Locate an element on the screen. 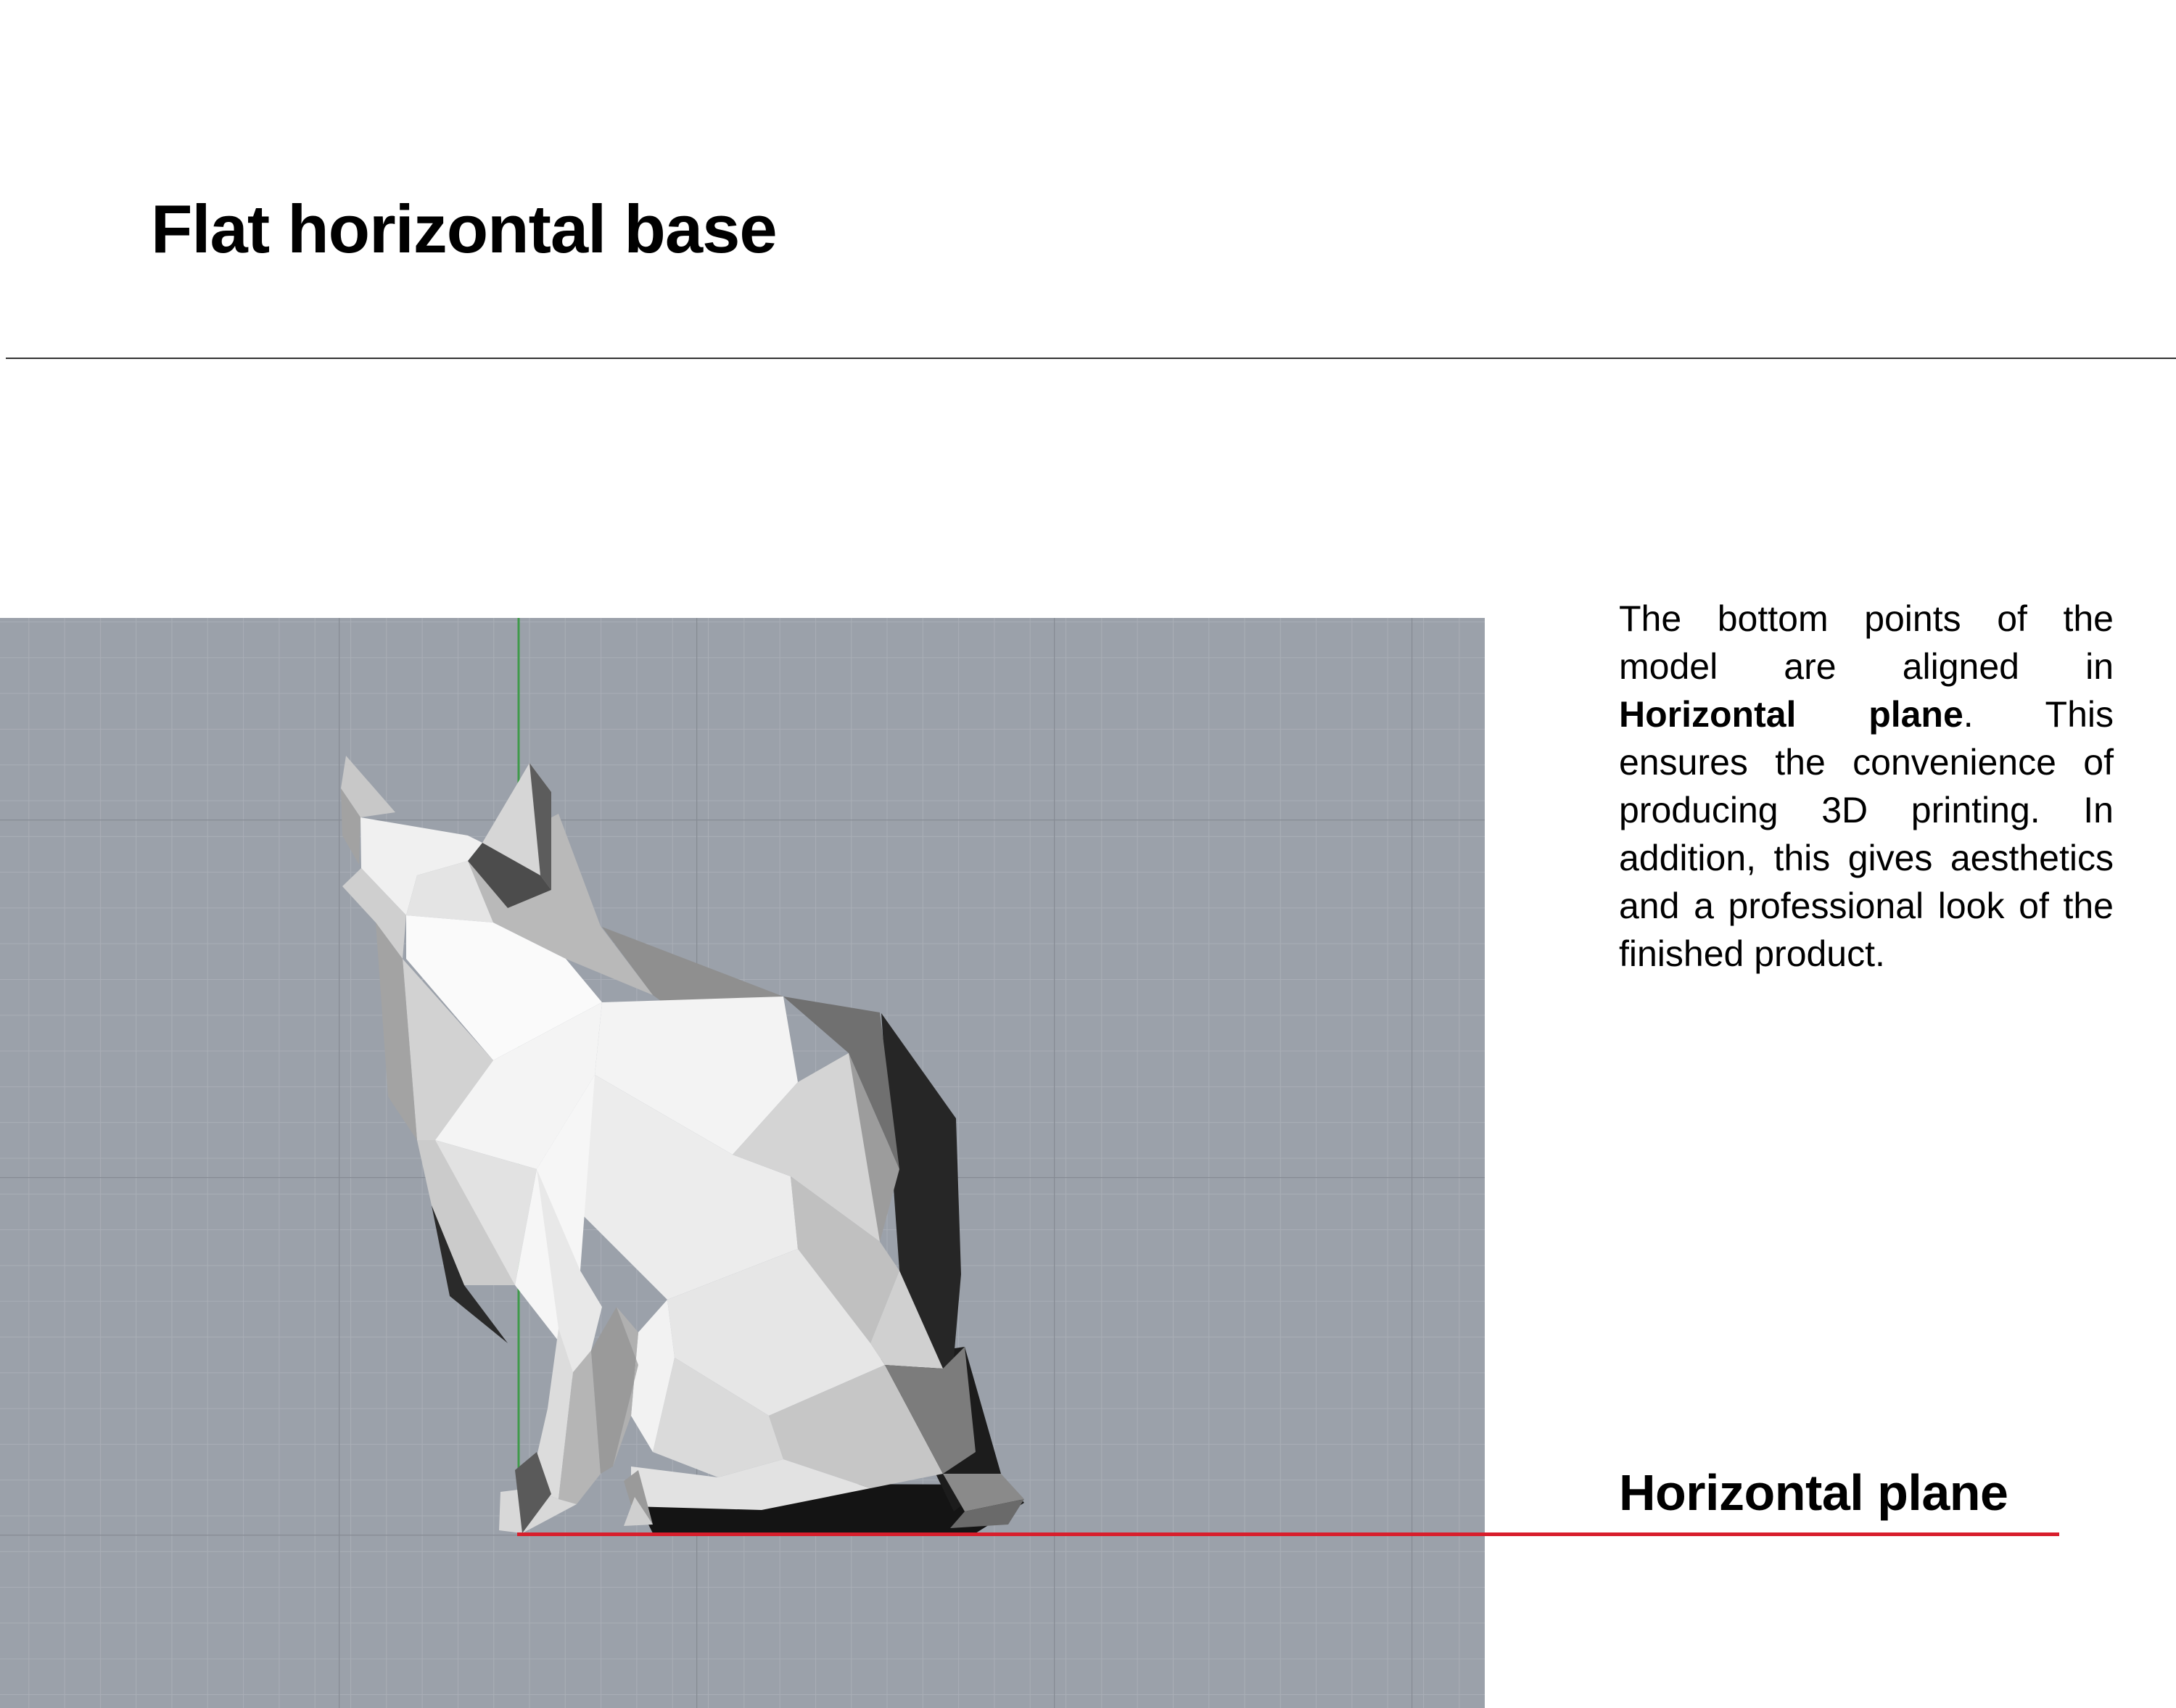  description-bold-term: Horizontal plane is located at coordinates (1791, 714).